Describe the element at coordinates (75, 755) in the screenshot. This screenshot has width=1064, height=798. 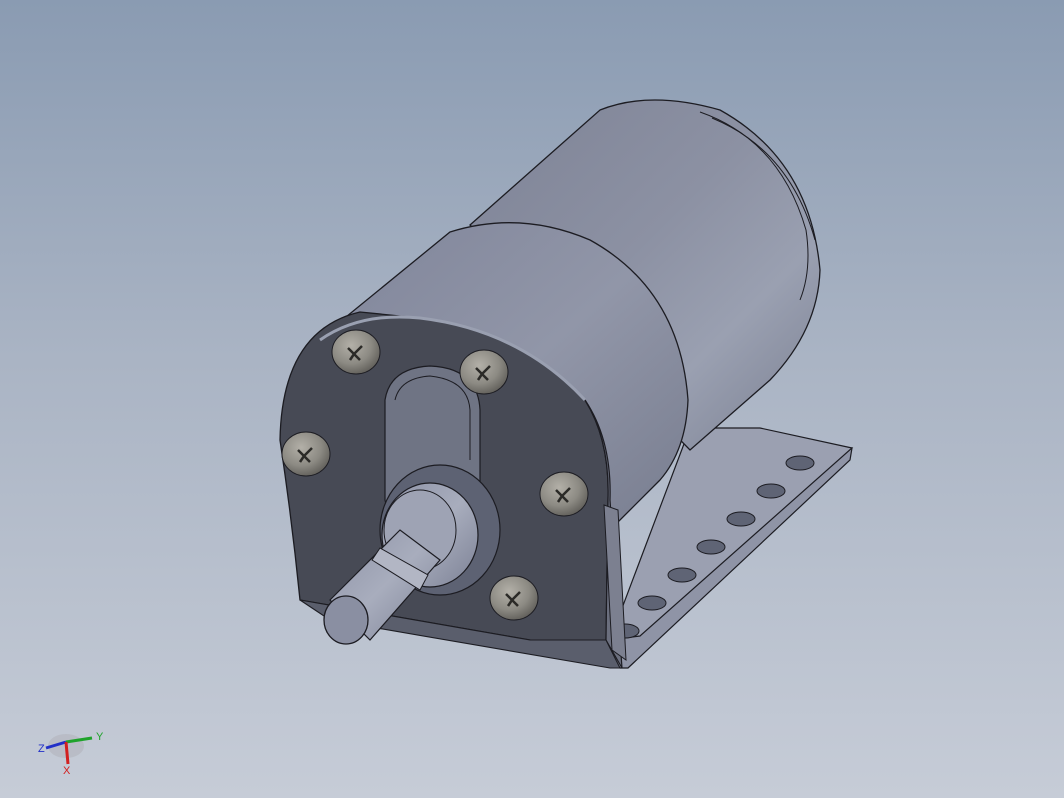
I see `orientation-triad: Z Y X` at that location.